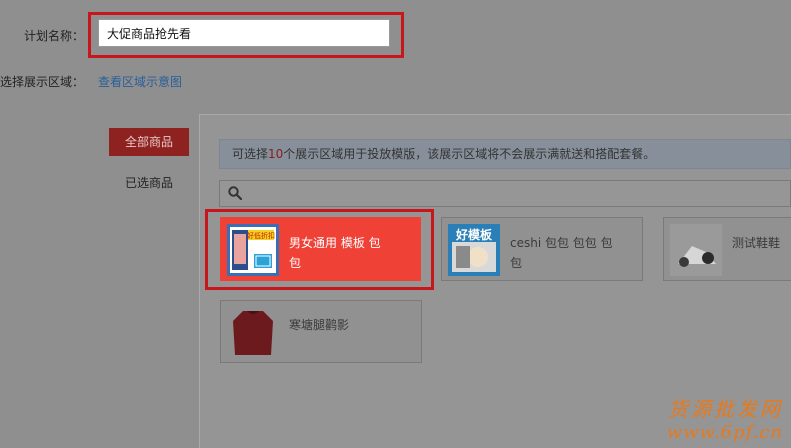  I want to click on watermark-brand: 货源批发网, so click(725, 409).